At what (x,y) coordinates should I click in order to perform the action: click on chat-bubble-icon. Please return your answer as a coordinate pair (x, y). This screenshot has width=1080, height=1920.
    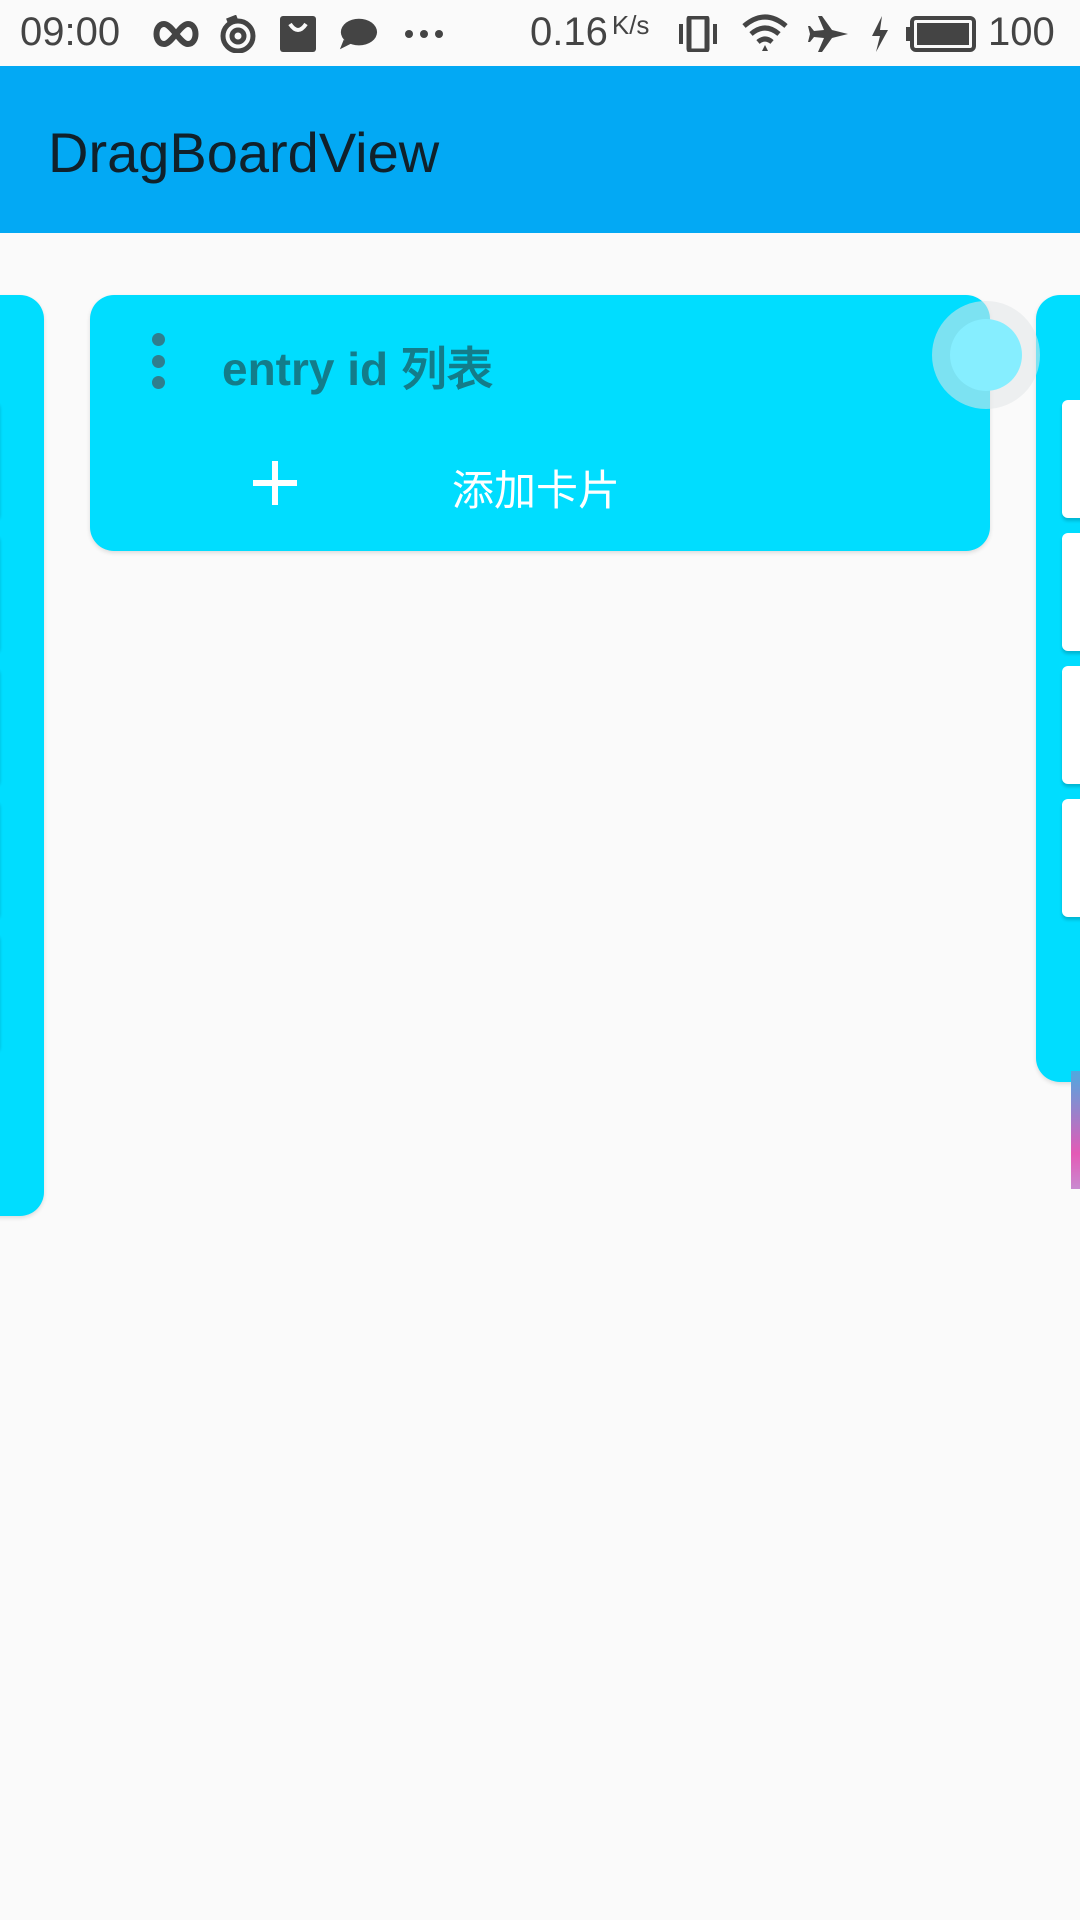
    Looking at the image, I should click on (358, 34).